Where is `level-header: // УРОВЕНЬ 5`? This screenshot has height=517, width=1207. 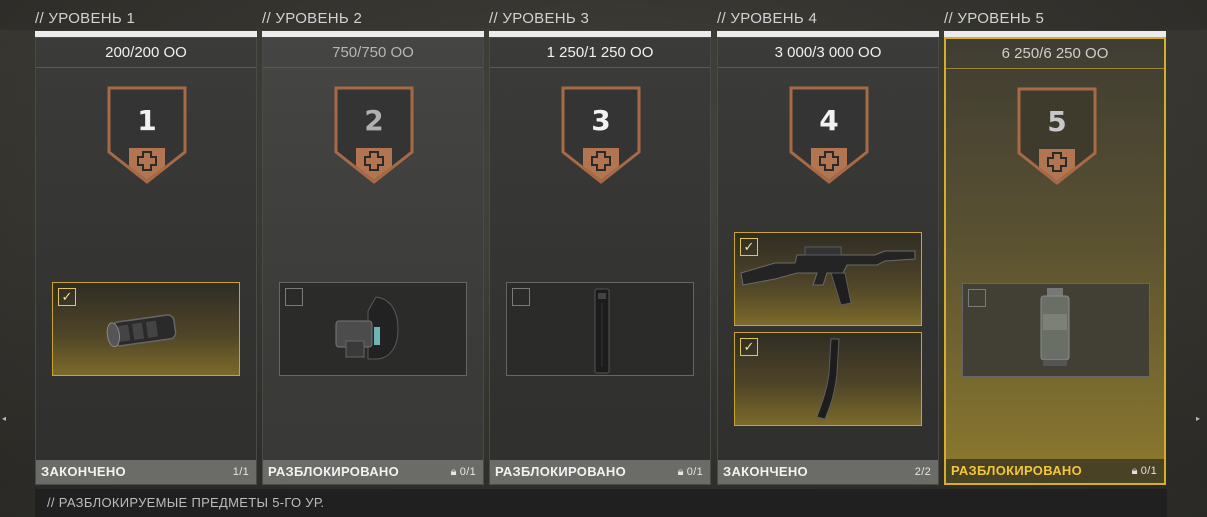
level-header: // УРОВЕНЬ 5 is located at coordinates (994, 18).